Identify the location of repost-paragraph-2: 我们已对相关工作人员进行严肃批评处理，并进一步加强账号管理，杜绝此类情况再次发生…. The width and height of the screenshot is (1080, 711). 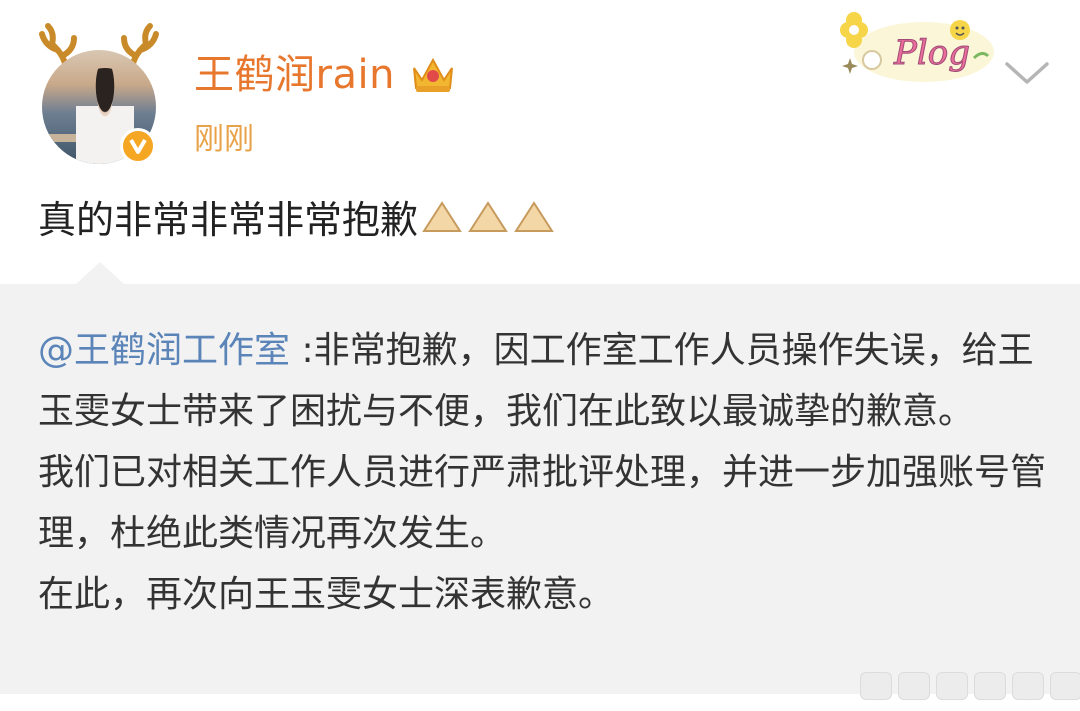
(542, 503).